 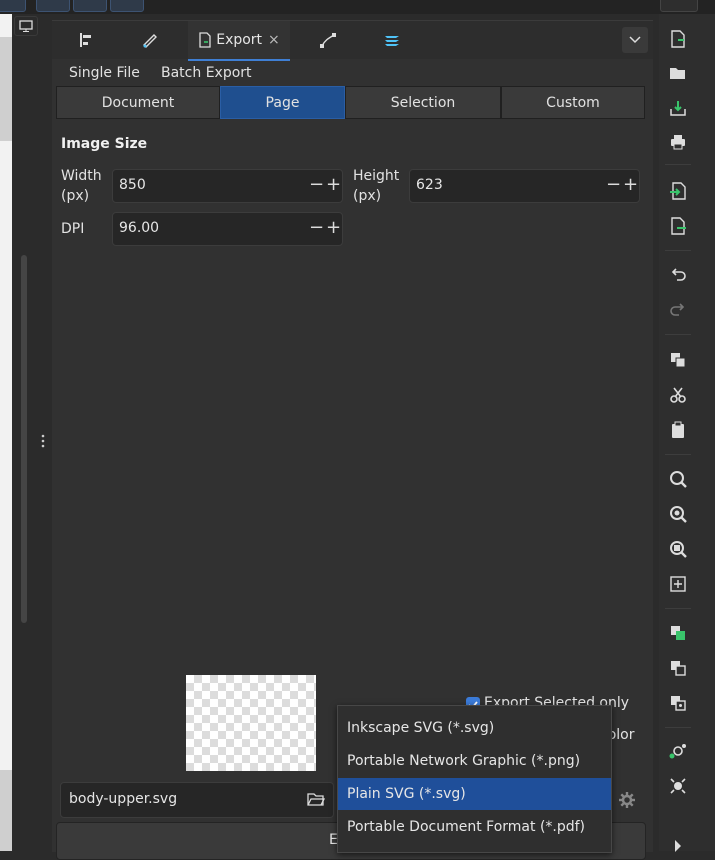 What do you see at coordinates (251, 723) in the screenshot?
I see `export-preview-thumbnail` at bounding box center [251, 723].